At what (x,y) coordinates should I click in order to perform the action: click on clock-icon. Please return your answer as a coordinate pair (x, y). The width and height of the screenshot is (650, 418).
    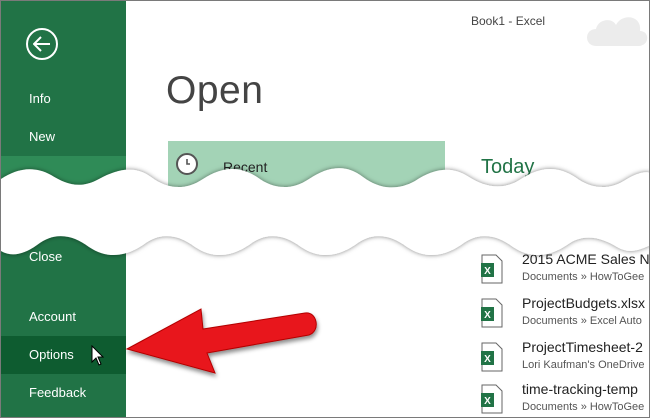
    Looking at the image, I should click on (187, 164).